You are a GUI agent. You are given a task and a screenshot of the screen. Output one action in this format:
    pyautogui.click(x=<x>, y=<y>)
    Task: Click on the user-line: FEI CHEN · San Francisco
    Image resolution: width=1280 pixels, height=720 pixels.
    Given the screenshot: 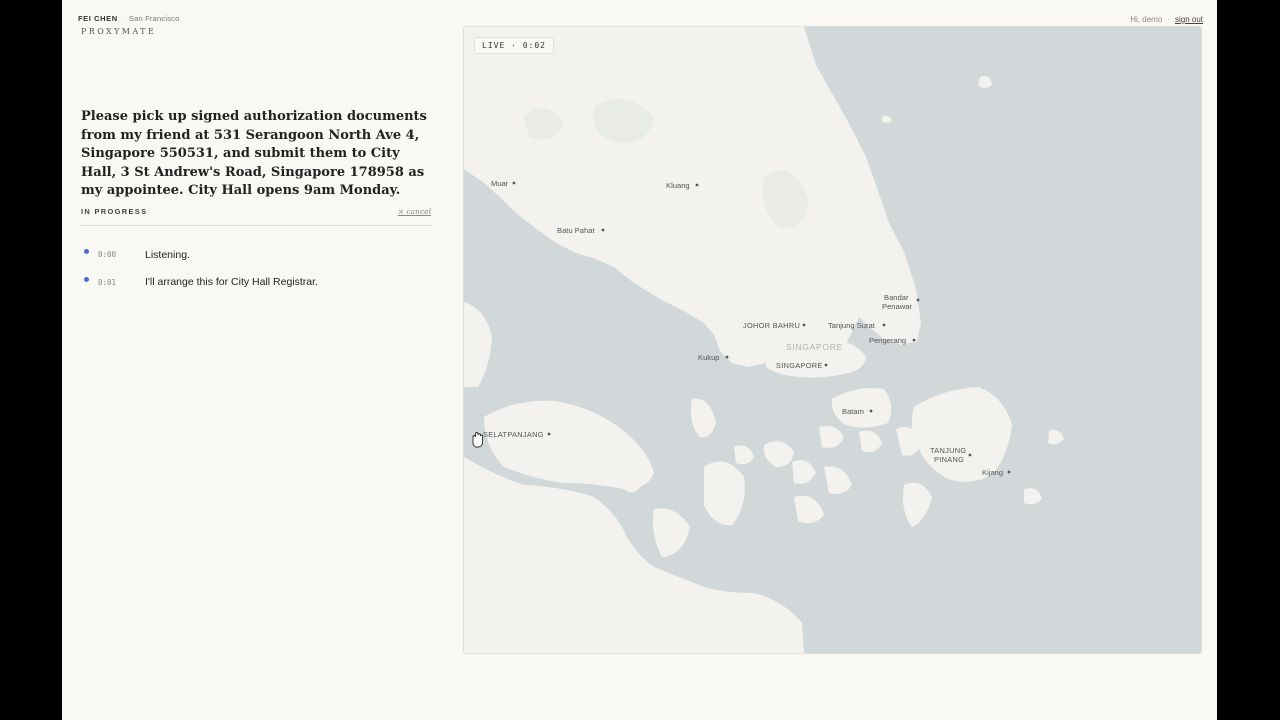 What is the action you would take?
    pyautogui.click(x=128, y=18)
    